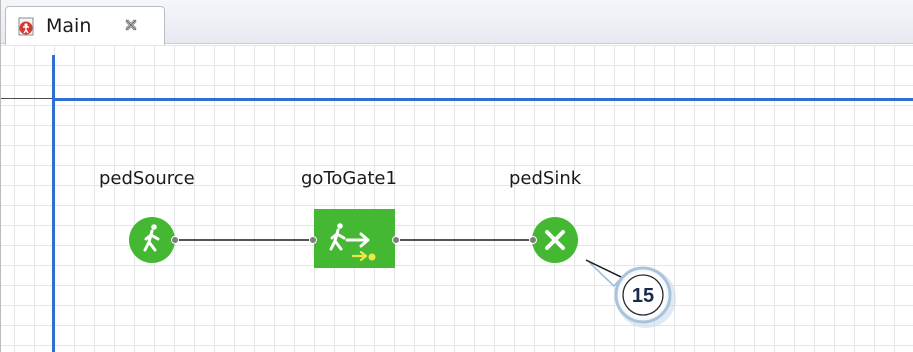 The height and width of the screenshot is (352, 913). Describe the element at coordinates (554, 240) in the screenshot. I see `ped-sink-block` at that location.